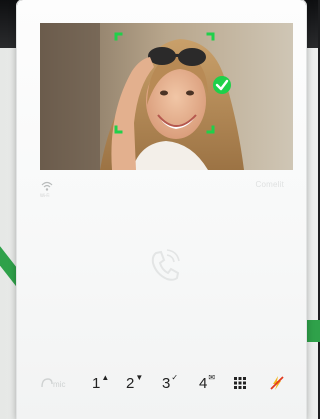 This screenshot has width=320, height=419. Describe the element at coordinates (203, 383) in the screenshot. I see `key-4-label: 4` at that location.